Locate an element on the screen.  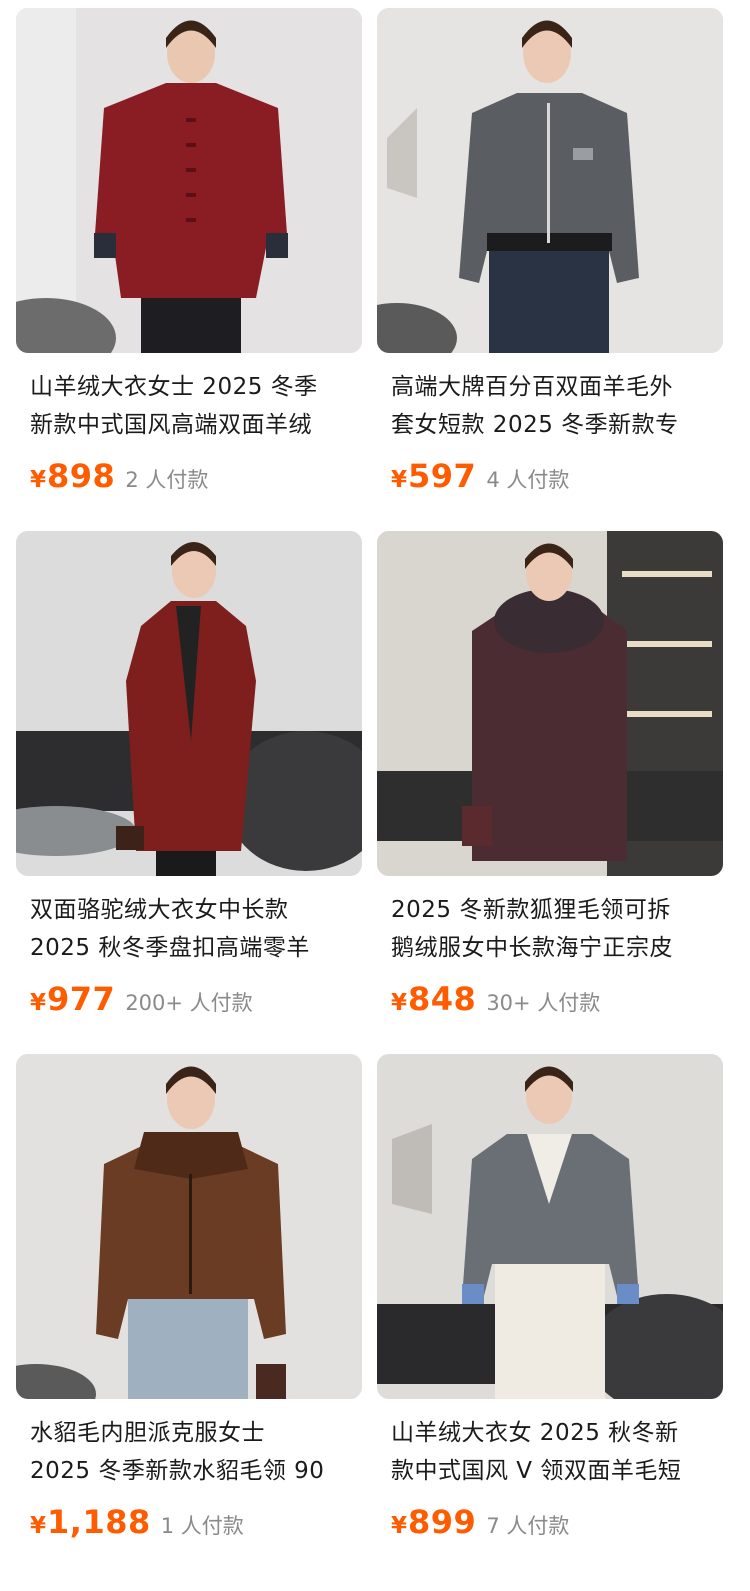
product-title: 双面骆驼绒大衣女中长款 2025 秋冬季盘扣高端零羊 is located at coordinates (191, 929).